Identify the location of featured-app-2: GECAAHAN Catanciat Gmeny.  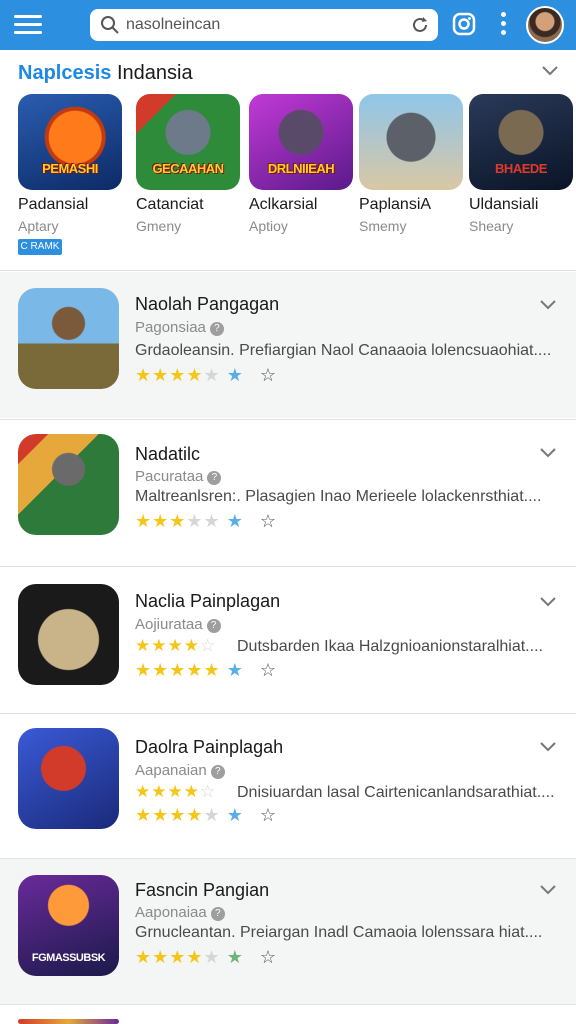
(190, 164).